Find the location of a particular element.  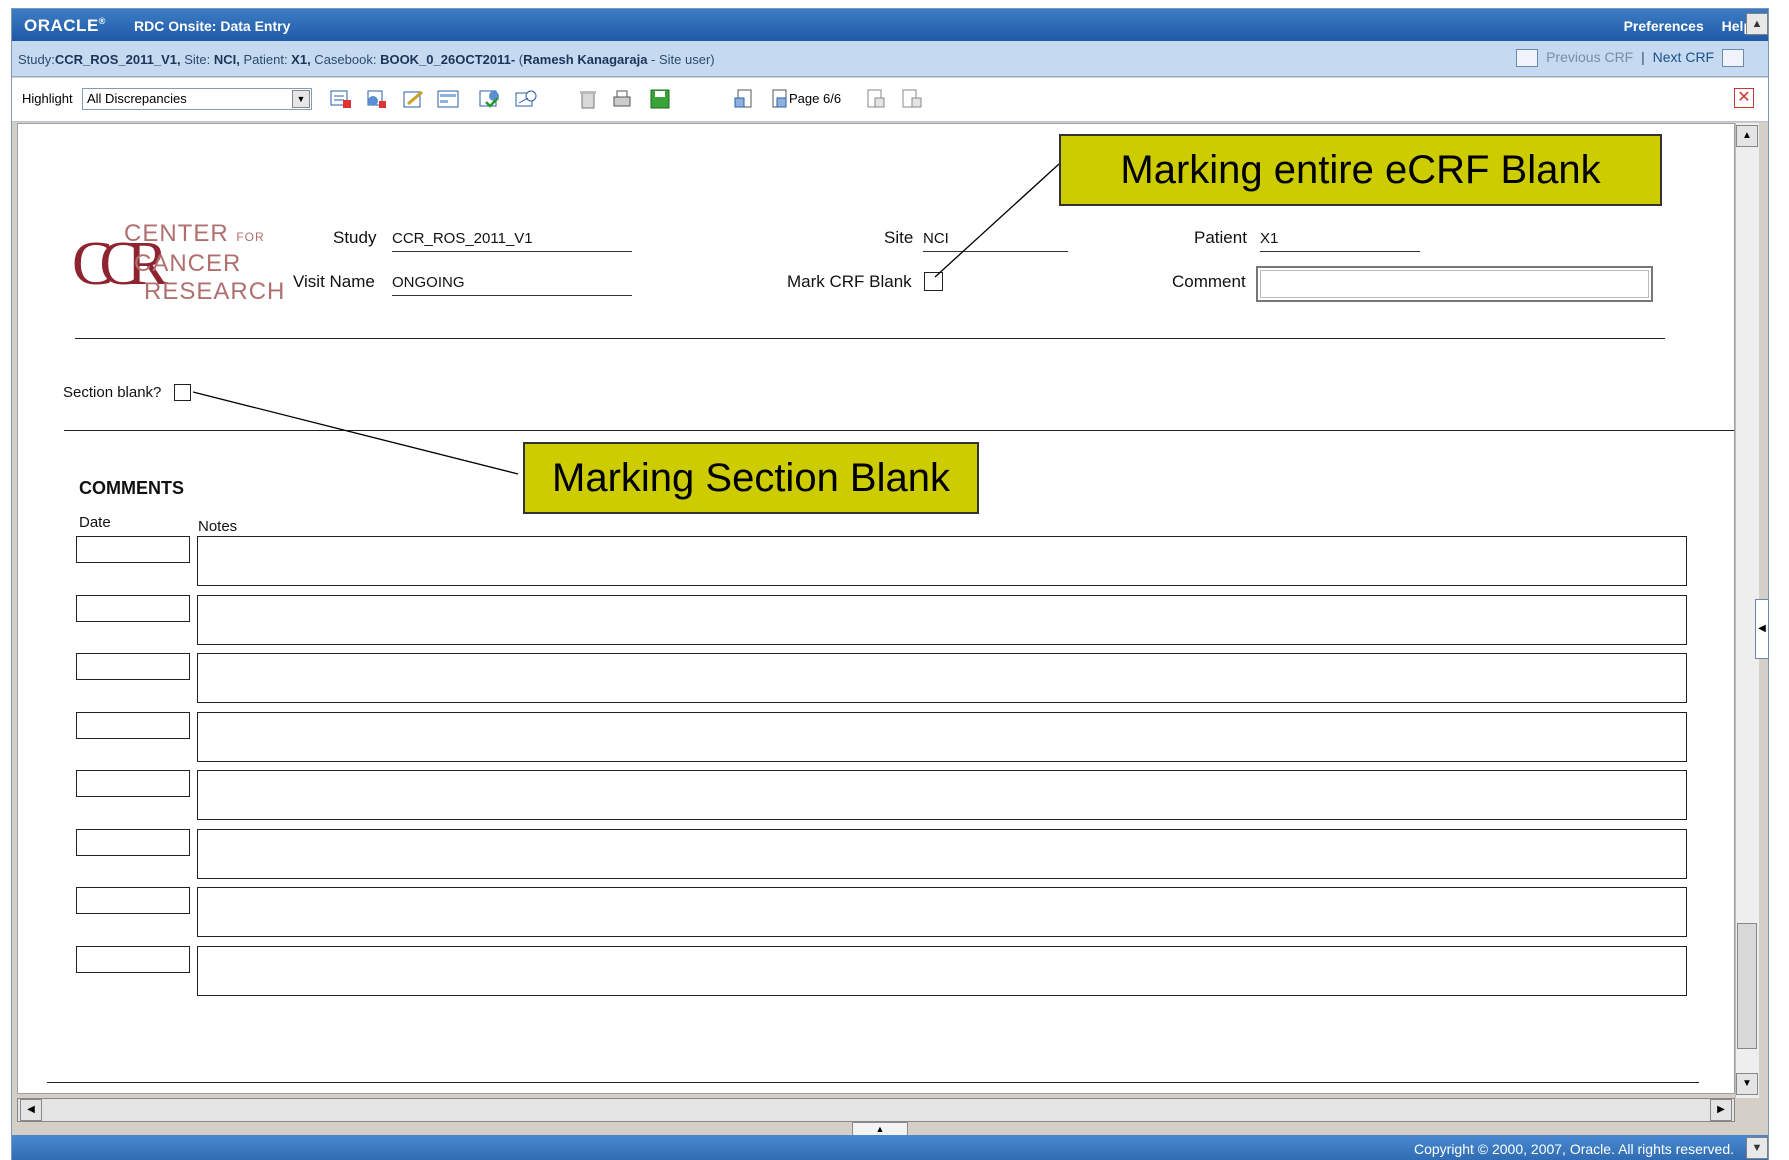

print-icon is located at coordinates (623, 99).